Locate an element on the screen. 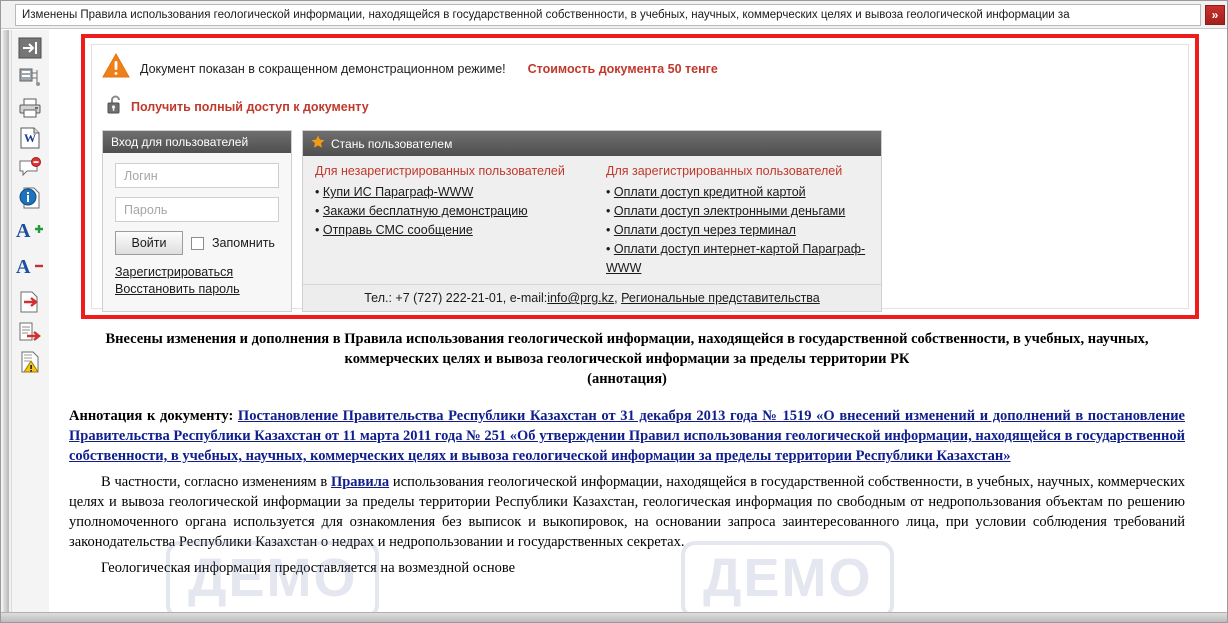  list-item: • Оплати доступ электронными деньгами is located at coordinates (726, 211).